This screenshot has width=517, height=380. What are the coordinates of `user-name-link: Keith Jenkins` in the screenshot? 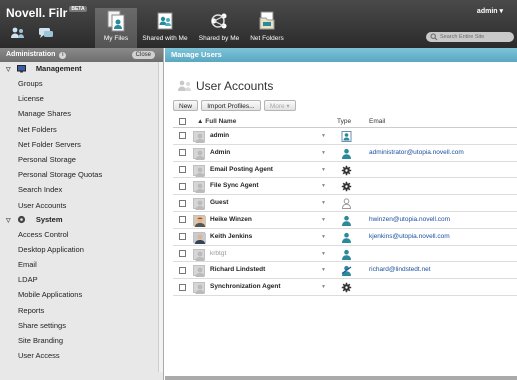 It's located at (231, 237).